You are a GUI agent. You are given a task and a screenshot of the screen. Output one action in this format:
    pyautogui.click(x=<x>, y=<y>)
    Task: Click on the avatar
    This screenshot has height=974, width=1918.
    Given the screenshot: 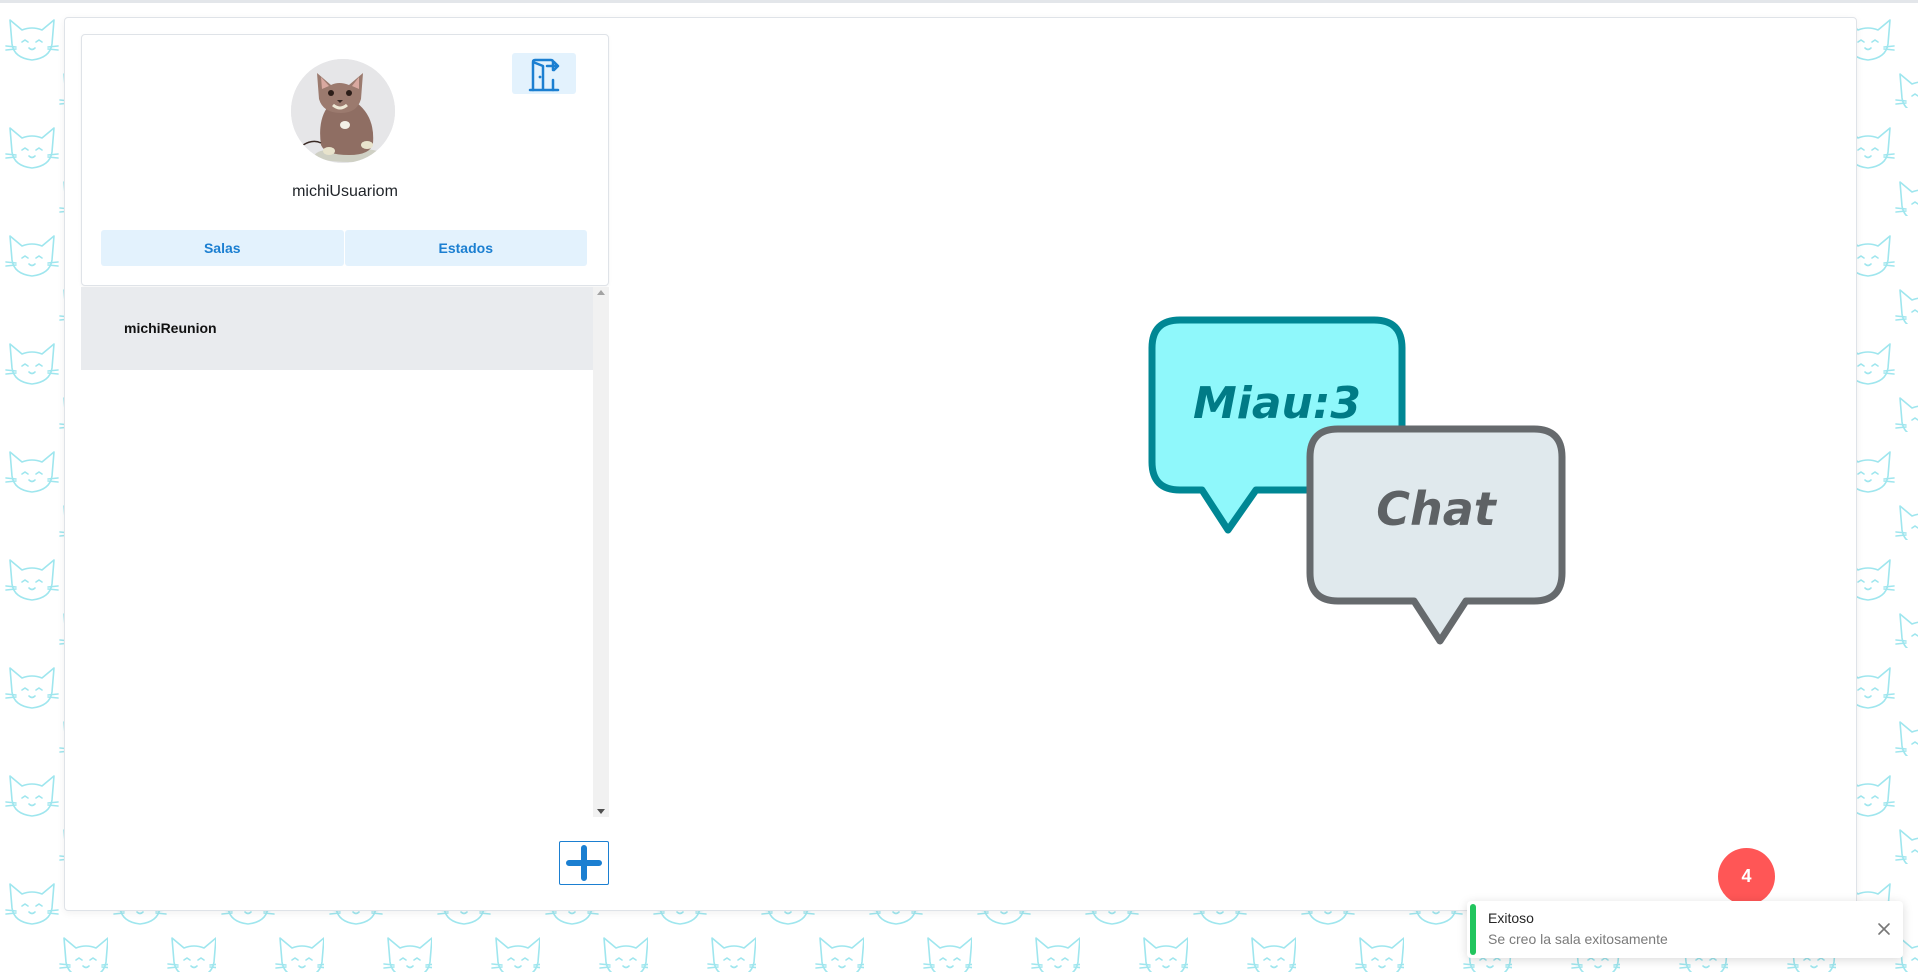 What is the action you would take?
    pyautogui.click(x=343, y=111)
    